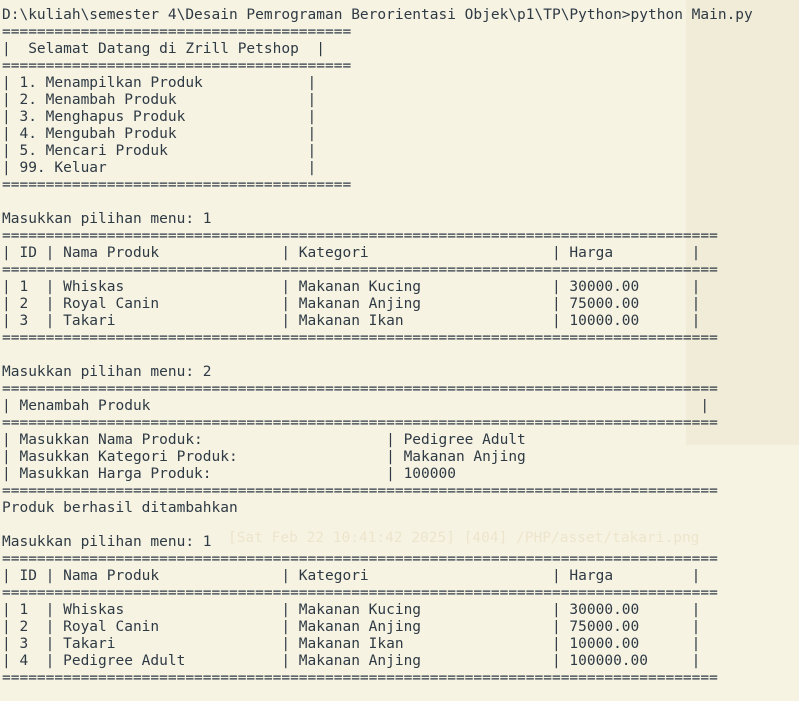  Describe the element at coordinates (159, 100) in the screenshot. I see `terminal-line: | 2. Menambah Produk |` at that location.